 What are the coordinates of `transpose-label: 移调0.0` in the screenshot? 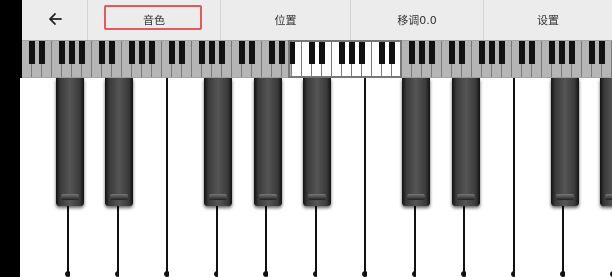 It's located at (417, 20).